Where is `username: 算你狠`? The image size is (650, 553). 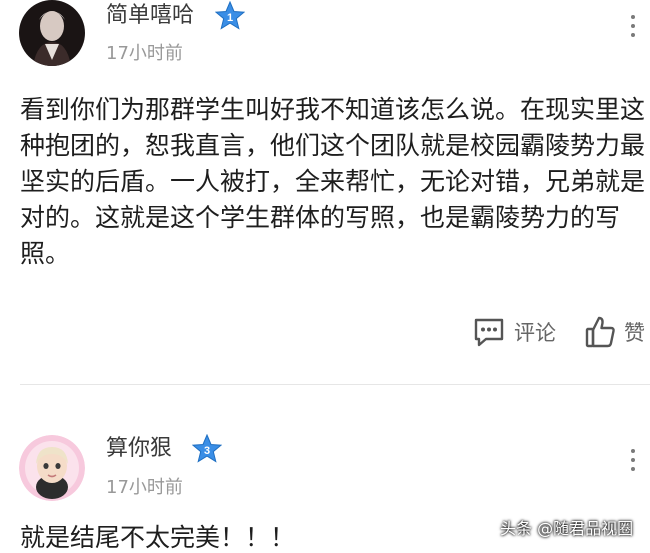
username: 算你狠 is located at coordinates (139, 449).